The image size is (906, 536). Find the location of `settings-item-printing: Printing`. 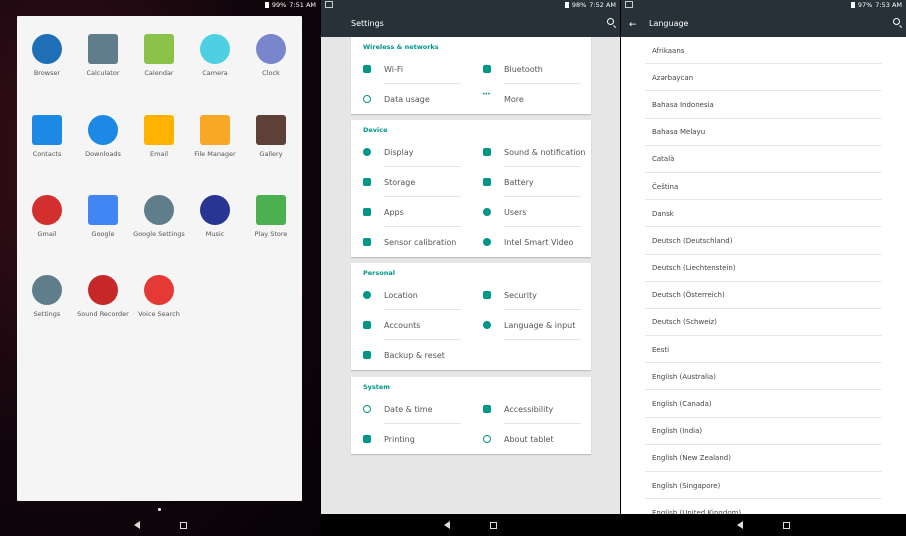

settings-item-printing: Printing is located at coordinates (411, 439).